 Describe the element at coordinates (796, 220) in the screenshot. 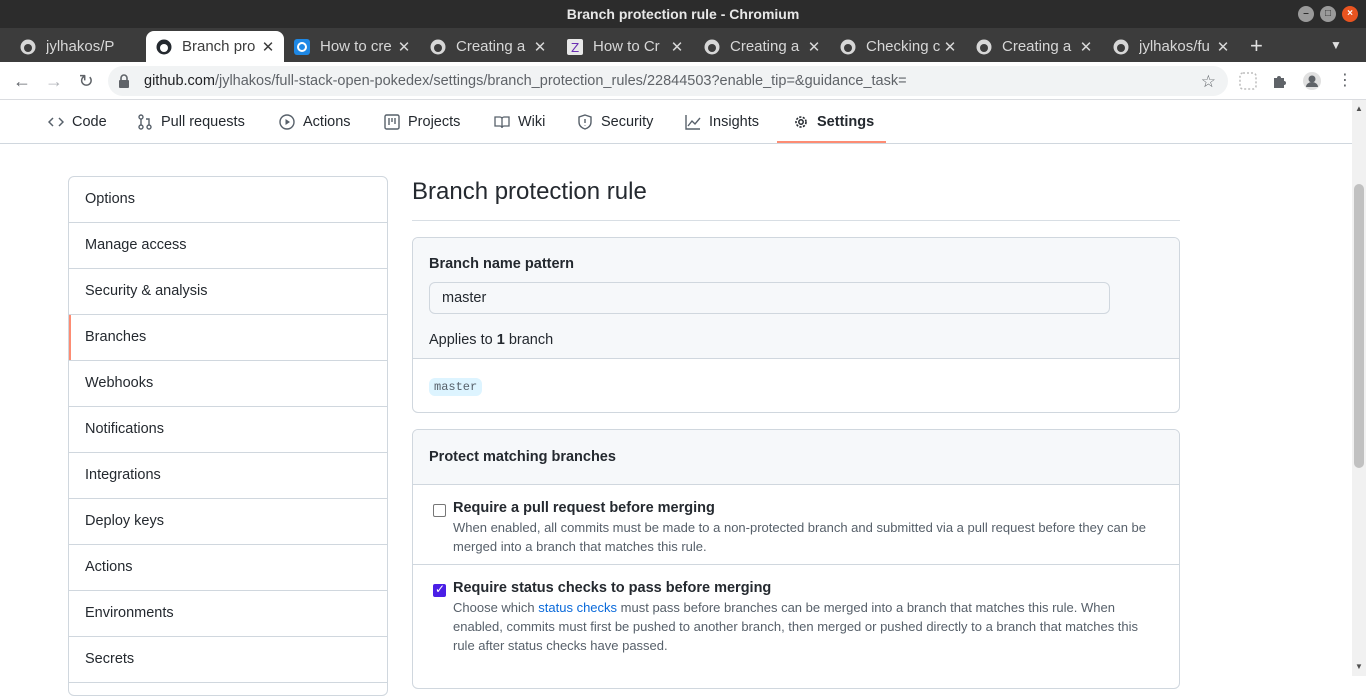

I see `title-divider` at that location.